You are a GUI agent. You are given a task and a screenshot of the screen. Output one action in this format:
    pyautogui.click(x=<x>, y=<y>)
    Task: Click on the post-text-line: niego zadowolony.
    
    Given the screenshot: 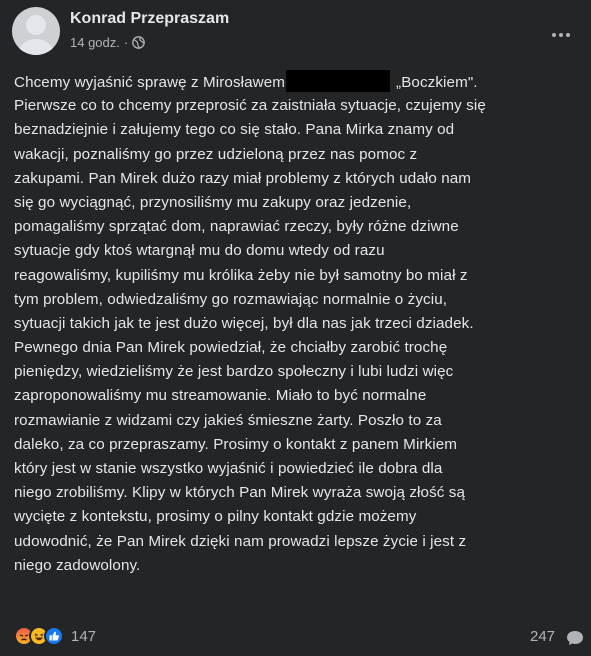 What is the action you would take?
    pyautogui.click(x=77, y=565)
    